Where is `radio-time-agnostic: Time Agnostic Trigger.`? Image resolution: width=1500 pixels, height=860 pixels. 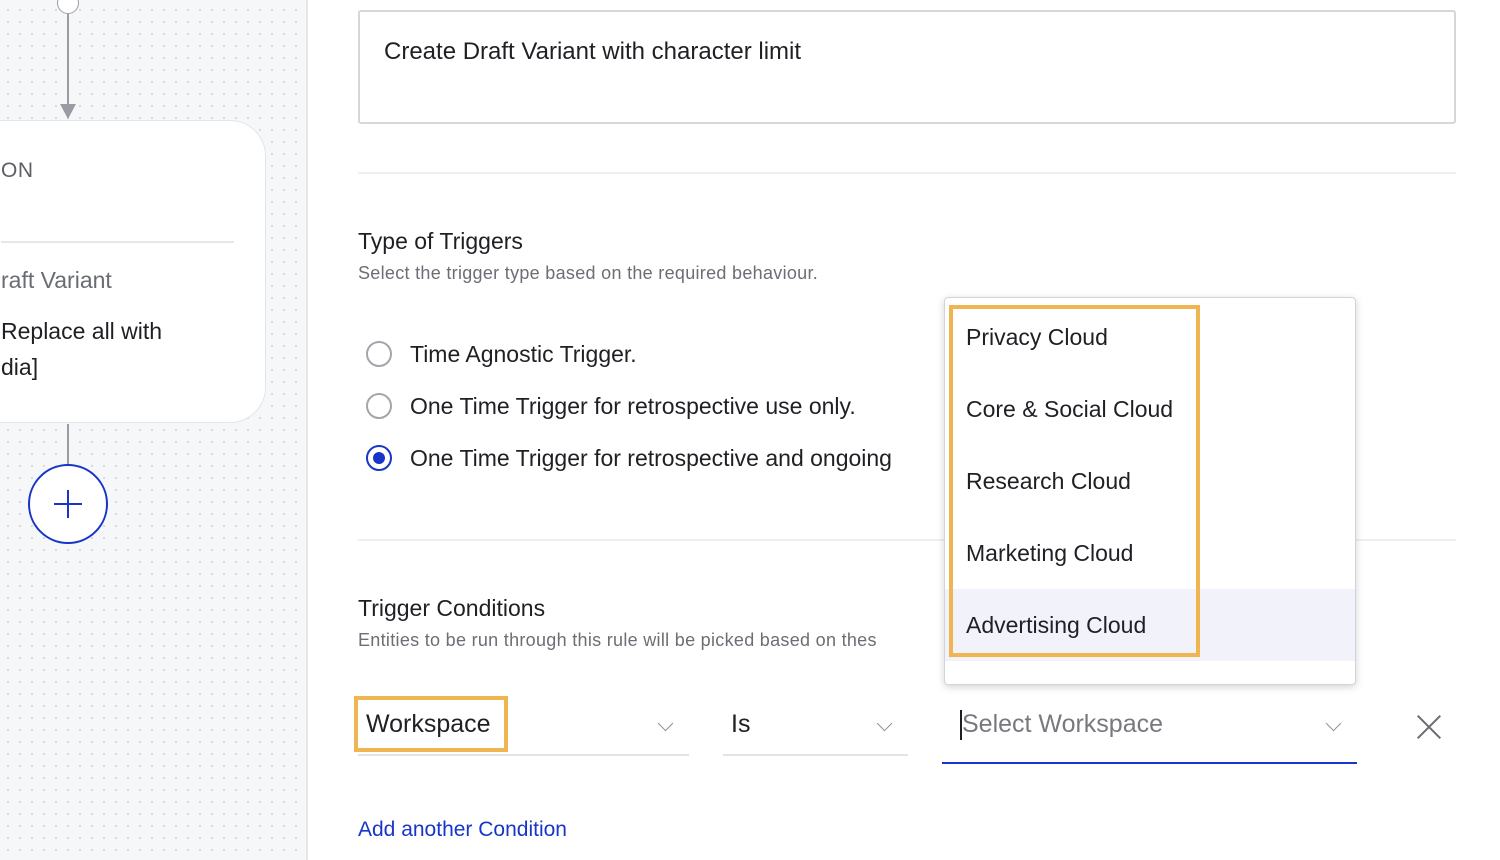 radio-time-agnostic: Time Agnostic Trigger. is located at coordinates (501, 354).